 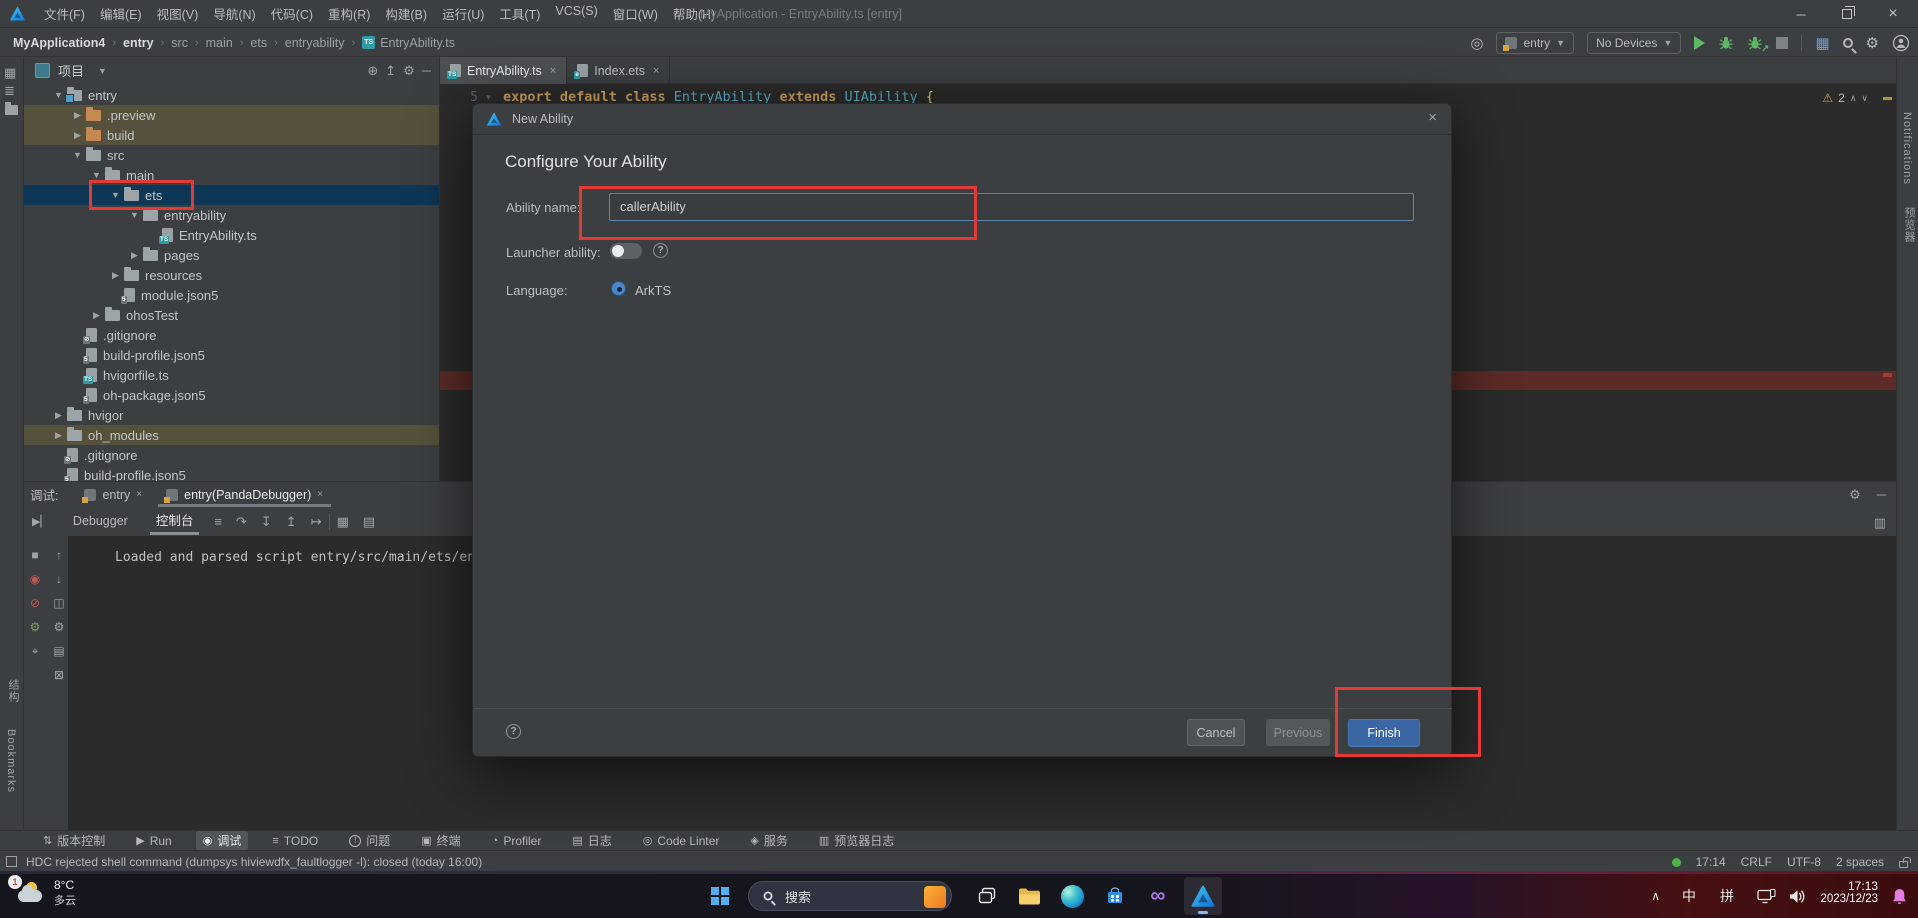 What do you see at coordinates (576, 13) in the screenshot?
I see `menu-item: VCS(S)` at bounding box center [576, 13].